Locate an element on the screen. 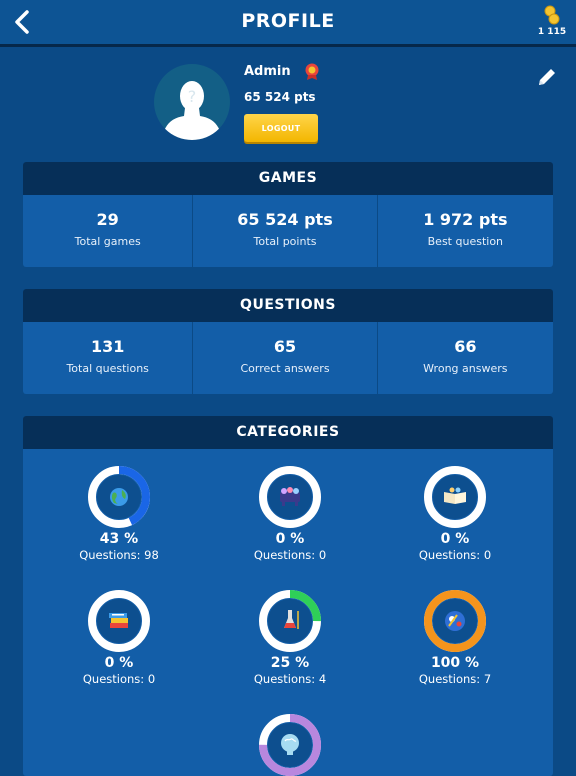 This screenshot has width=576, height=776. category-music: 0 % Questions: 0 is located at coordinates (290, 513).